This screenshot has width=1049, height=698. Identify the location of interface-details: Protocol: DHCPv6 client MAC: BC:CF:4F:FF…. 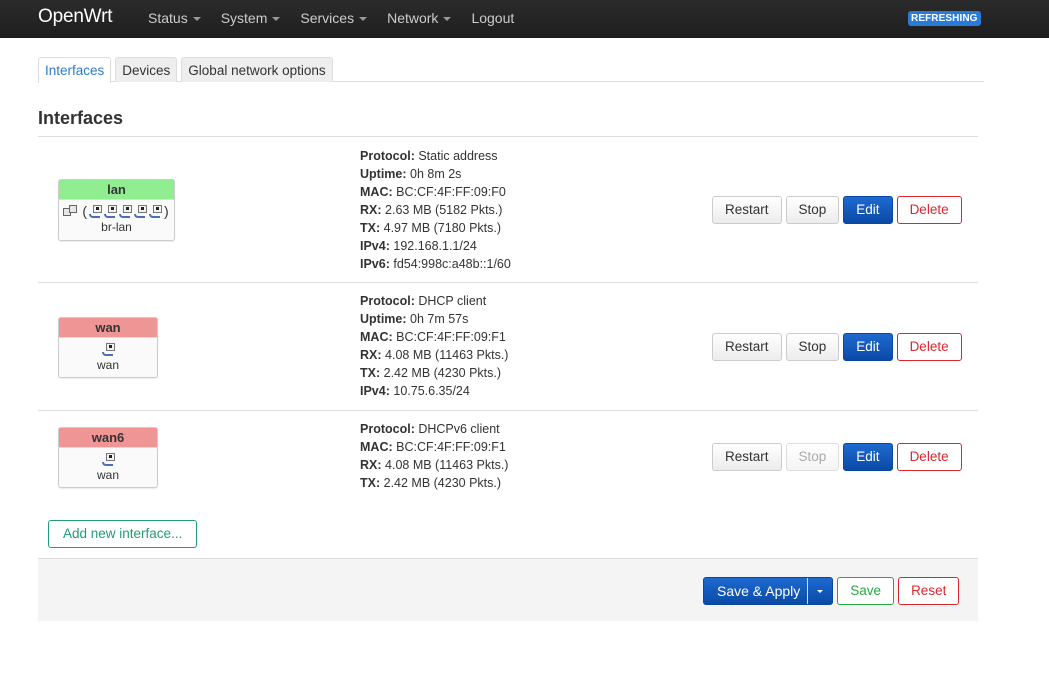
(434, 456).